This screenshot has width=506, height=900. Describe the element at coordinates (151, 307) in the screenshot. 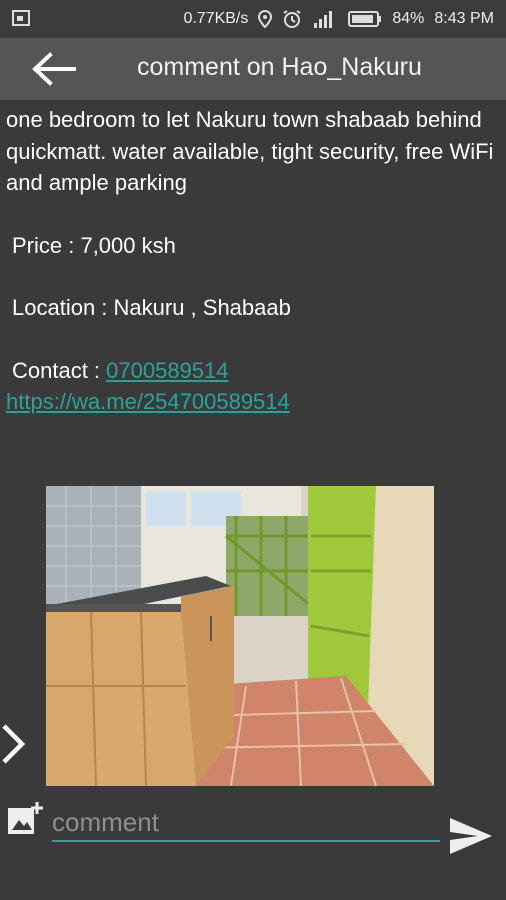

I see `post-location: Location : Nakuru , Shabaab` at that location.